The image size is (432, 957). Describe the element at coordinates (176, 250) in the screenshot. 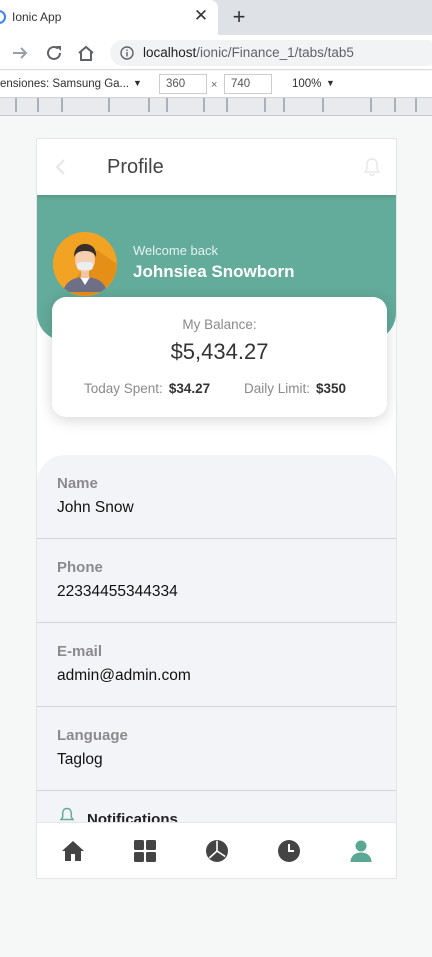

I see `welcome-text: Welcome back` at that location.